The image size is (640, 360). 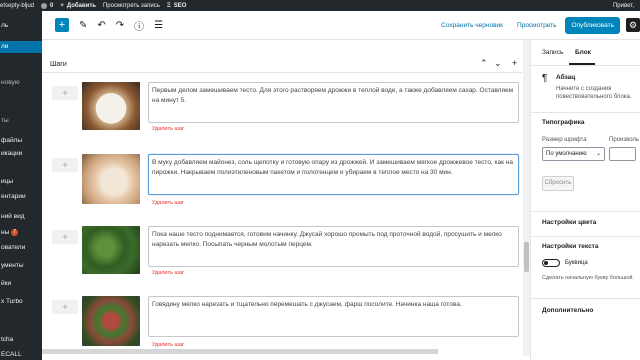 I want to click on menu-item-add-new: новую, so click(x=21, y=83).